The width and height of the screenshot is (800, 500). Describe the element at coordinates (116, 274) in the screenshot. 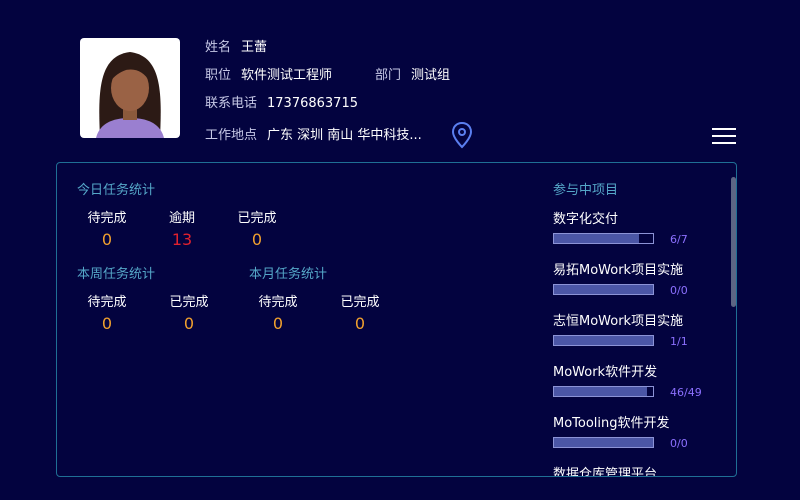

I see `week-title: 本周任务统计` at that location.